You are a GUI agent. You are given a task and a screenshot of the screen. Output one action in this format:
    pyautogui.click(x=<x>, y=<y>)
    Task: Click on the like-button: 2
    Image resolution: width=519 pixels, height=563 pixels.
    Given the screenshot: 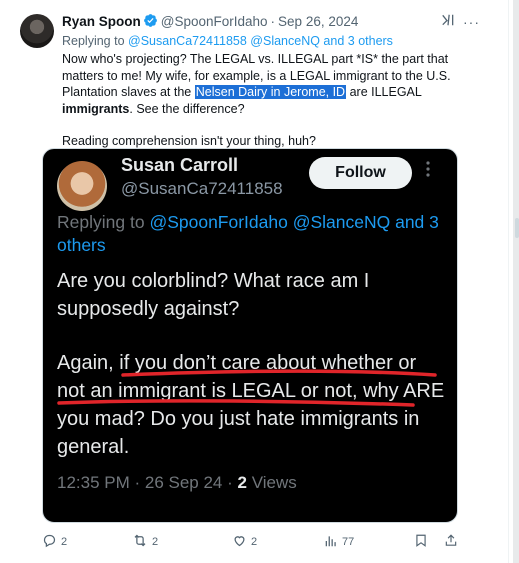 What is the action you would take?
    pyautogui.click(x=244, y=542)
    